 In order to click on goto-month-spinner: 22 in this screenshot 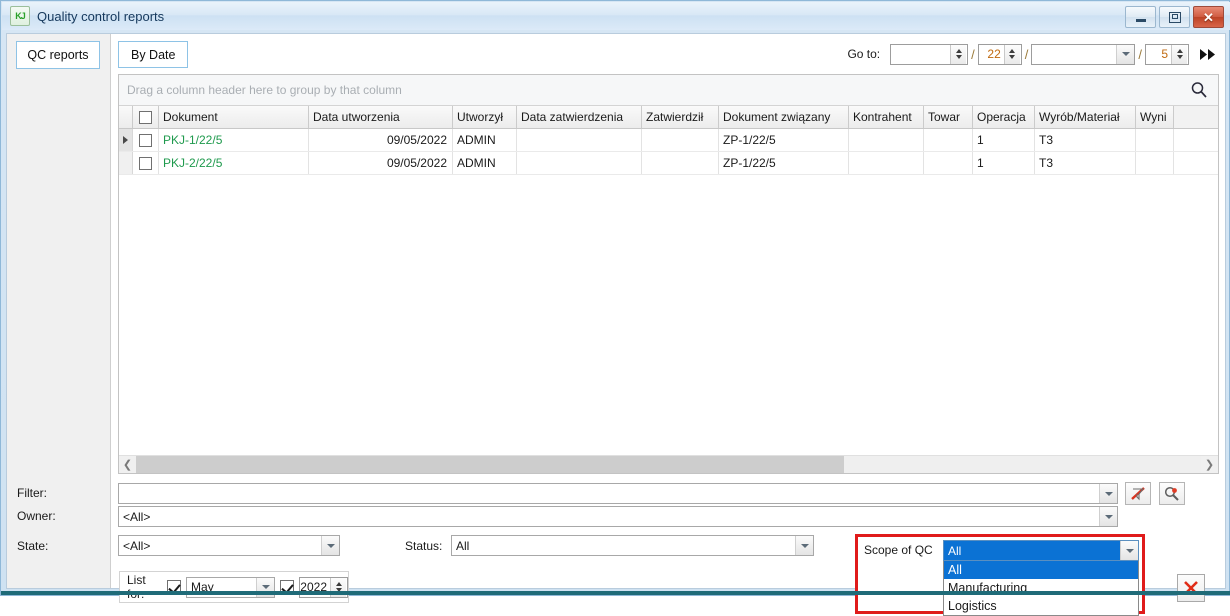, I will do `click(999, 54)`.